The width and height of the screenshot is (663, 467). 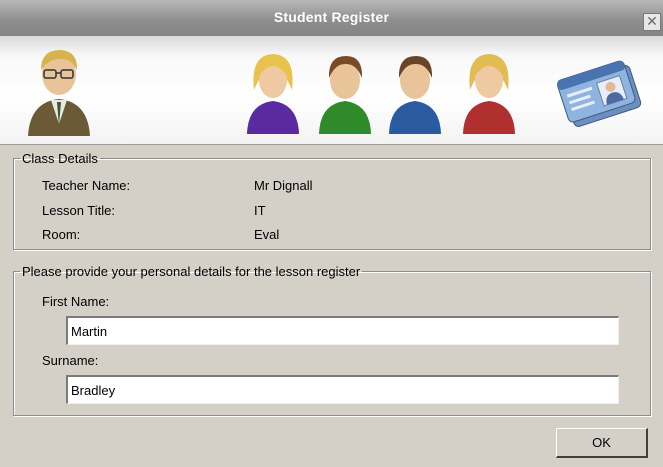 What do you see at coordinates (652, 22) in the screenshot?
I see `close-icon: ✕` at bounding box center [652, 22].